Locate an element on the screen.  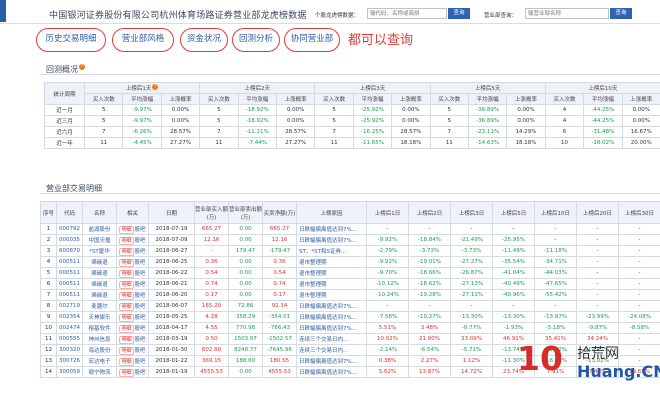
col-period: 统计周期 is located at coordinates (64, 93).